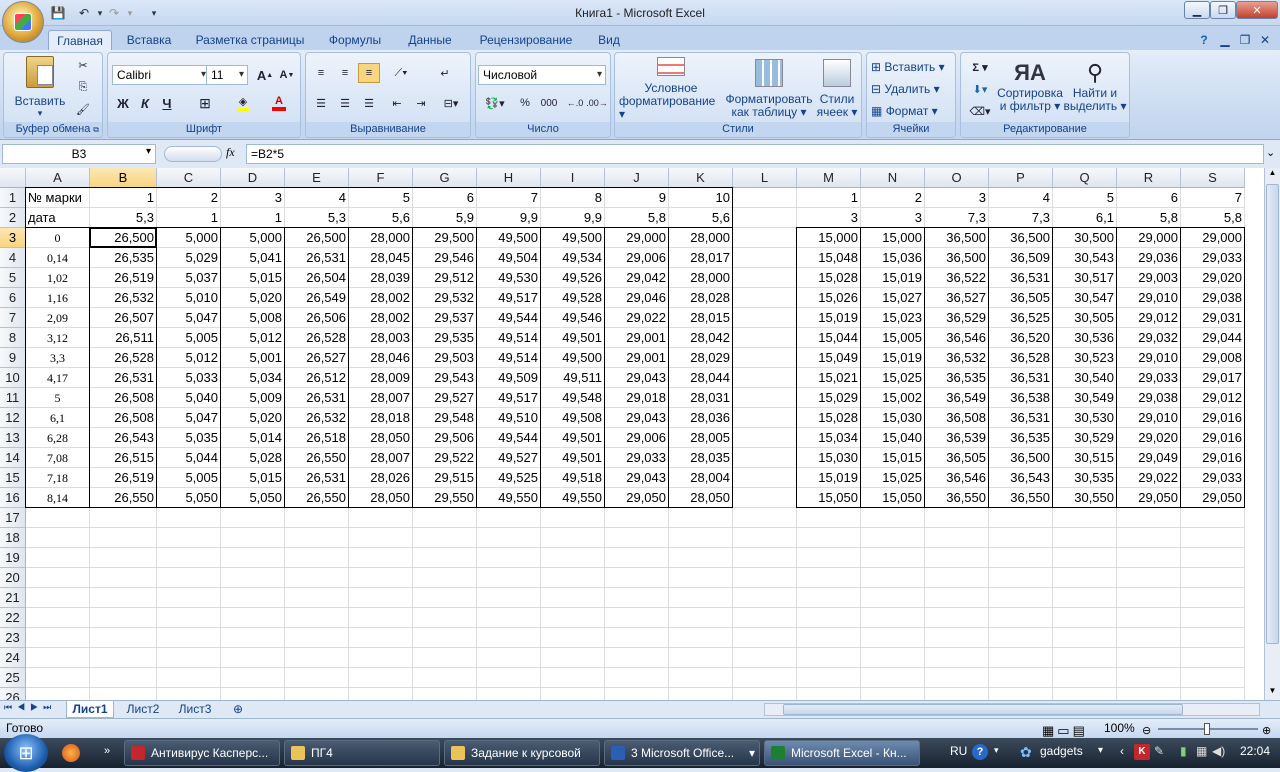 The width and height of the screenshot is (1280, 772). I want to click on grid-cell: 49,528, so click(573, 298).